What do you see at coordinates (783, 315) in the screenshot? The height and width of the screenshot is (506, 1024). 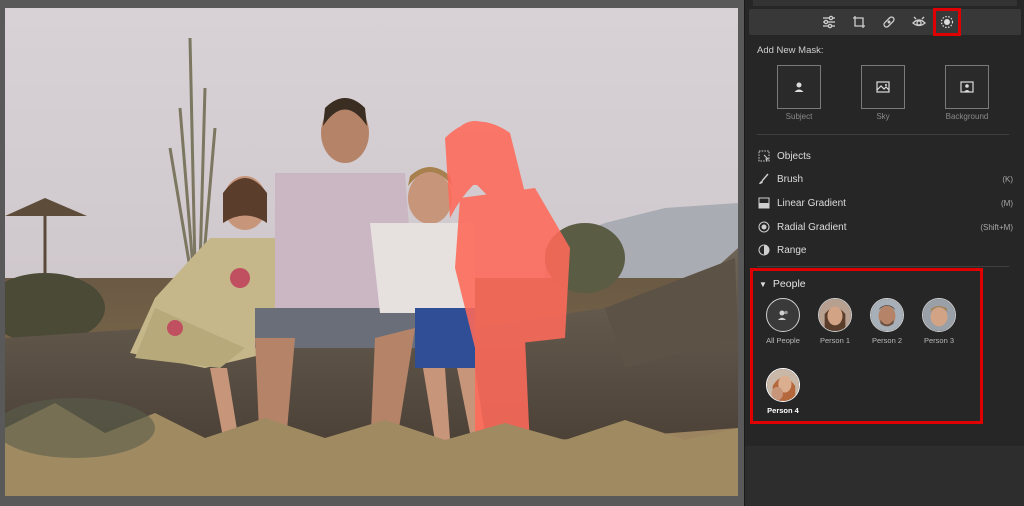 I see `all-people-icon` at bounding box center [783, 315].